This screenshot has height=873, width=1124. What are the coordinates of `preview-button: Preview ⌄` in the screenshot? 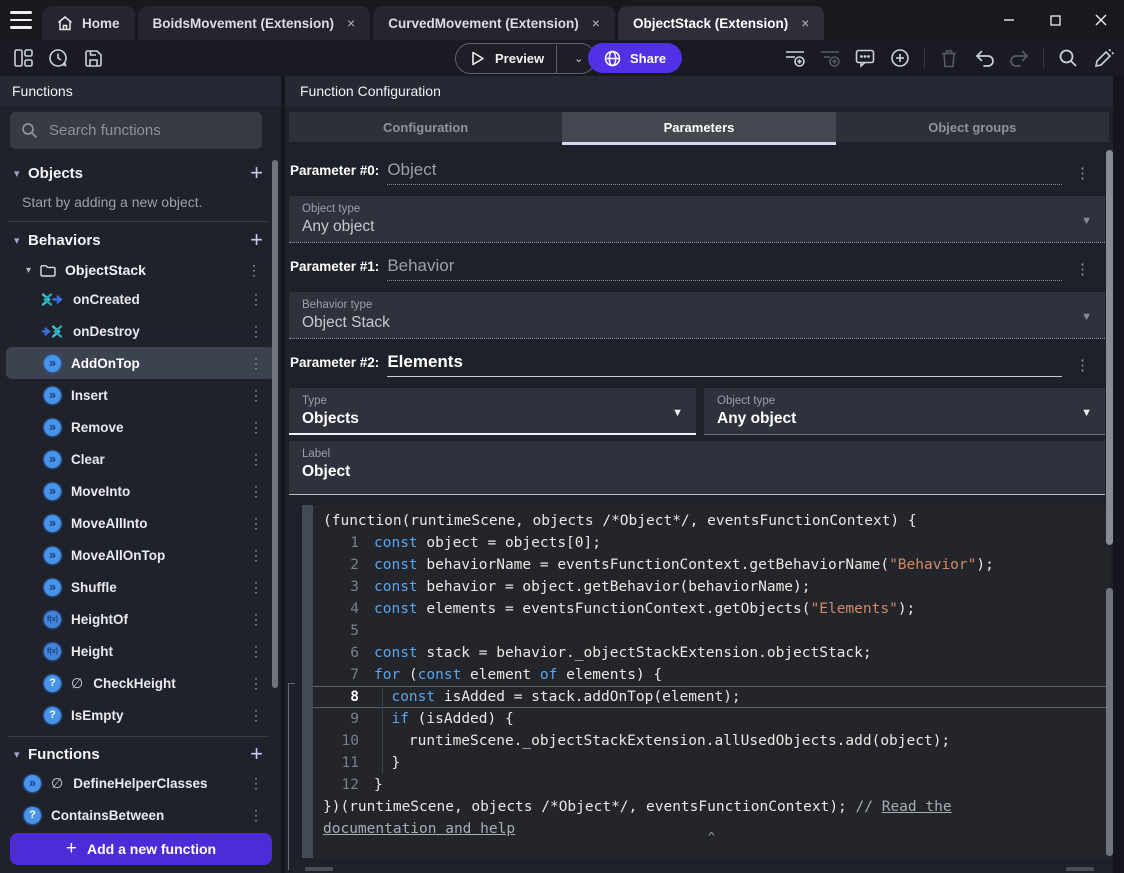 It's located at (526, 58).